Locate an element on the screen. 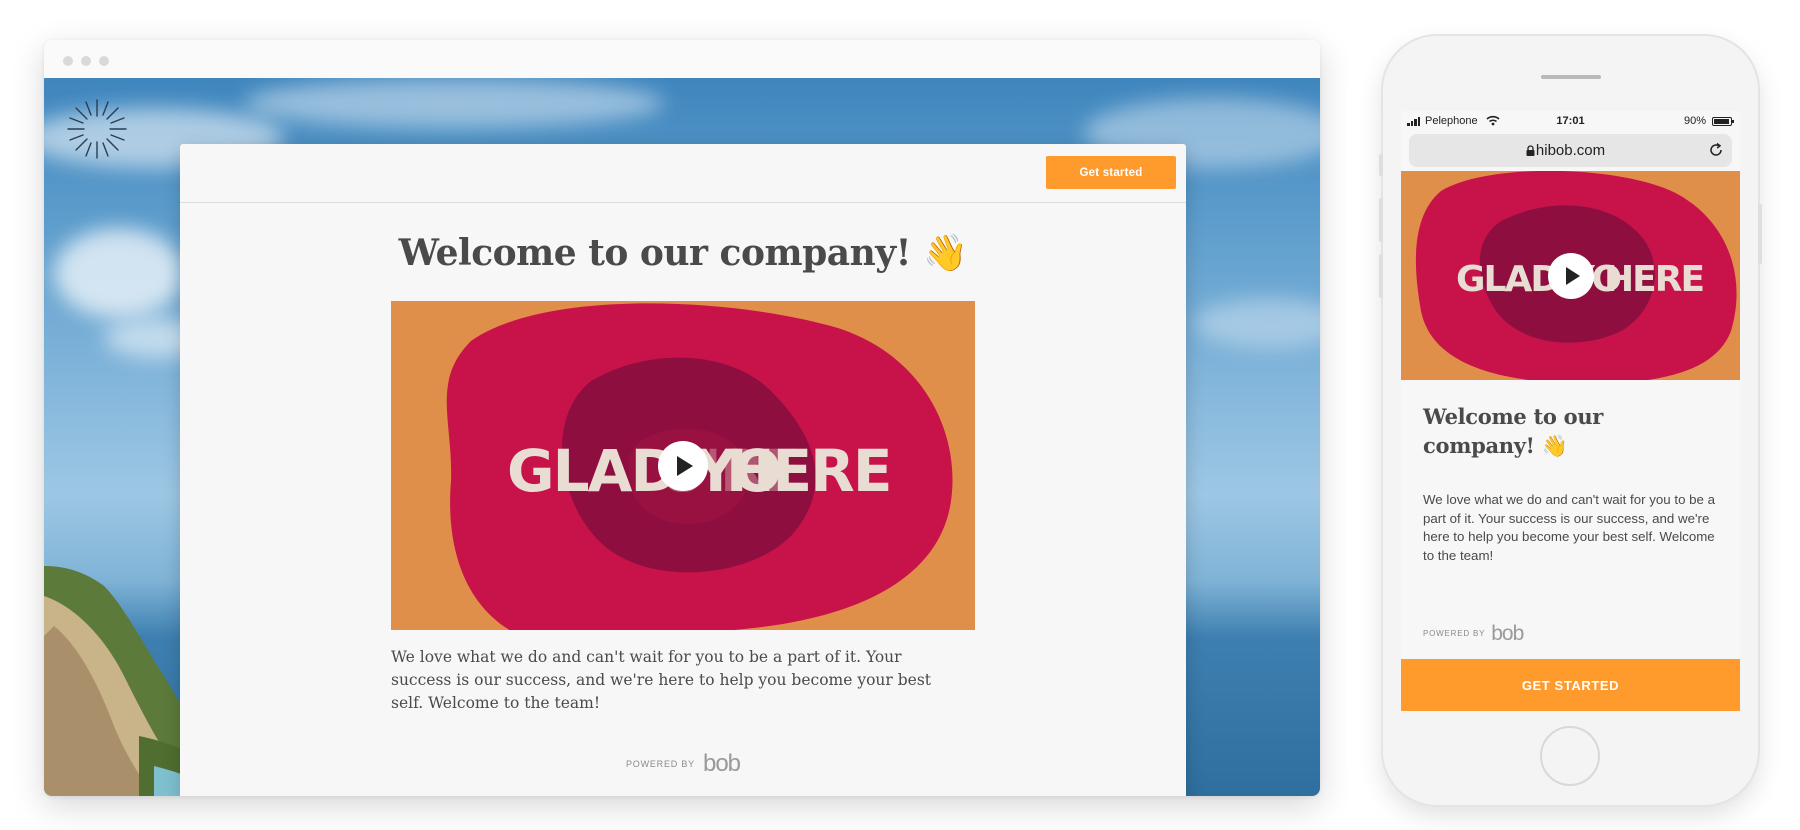  mobile-welcome-video: GLAD YO HERE is located at coordinates (1570, 275).